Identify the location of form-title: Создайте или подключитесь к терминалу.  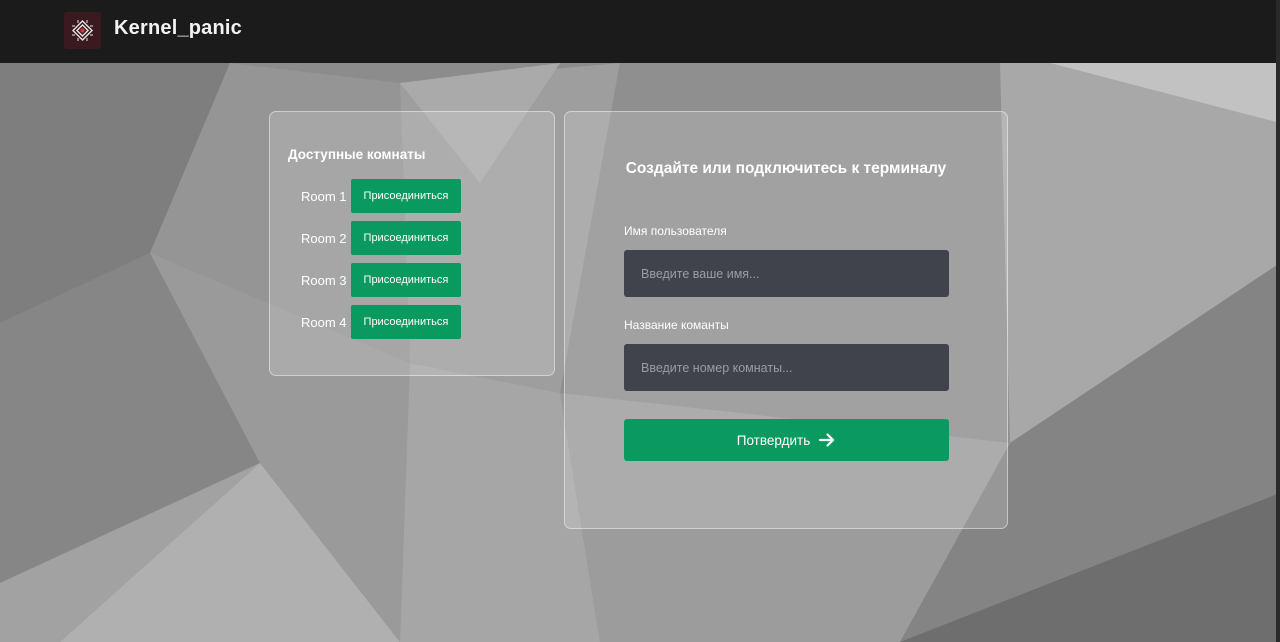
(786, 168).